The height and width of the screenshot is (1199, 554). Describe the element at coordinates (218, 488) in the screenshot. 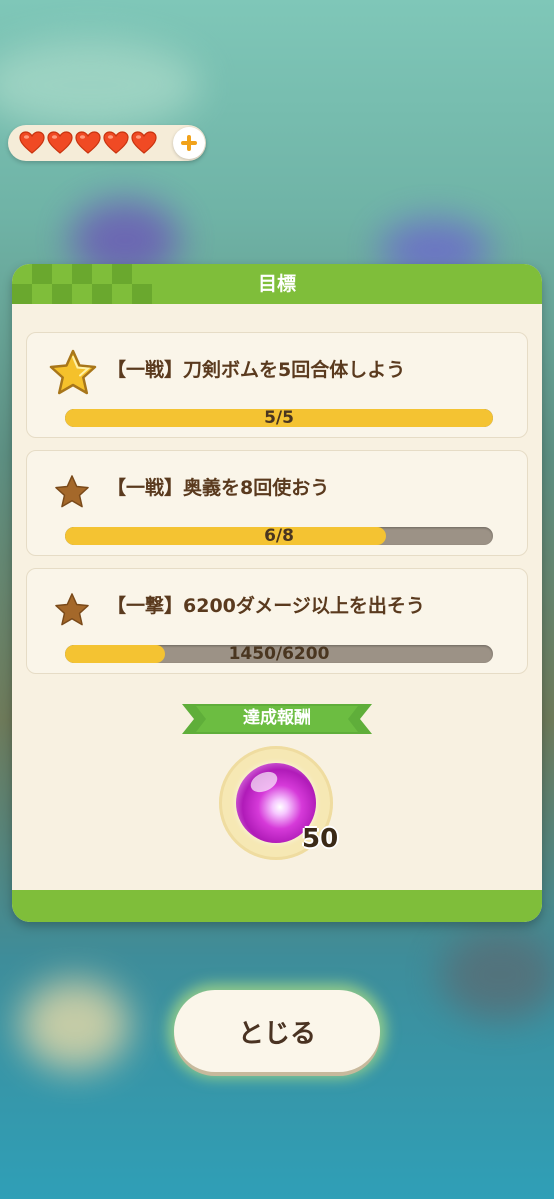

I see `objective-text: 【一戦】奥義を8回使おう` at that location.